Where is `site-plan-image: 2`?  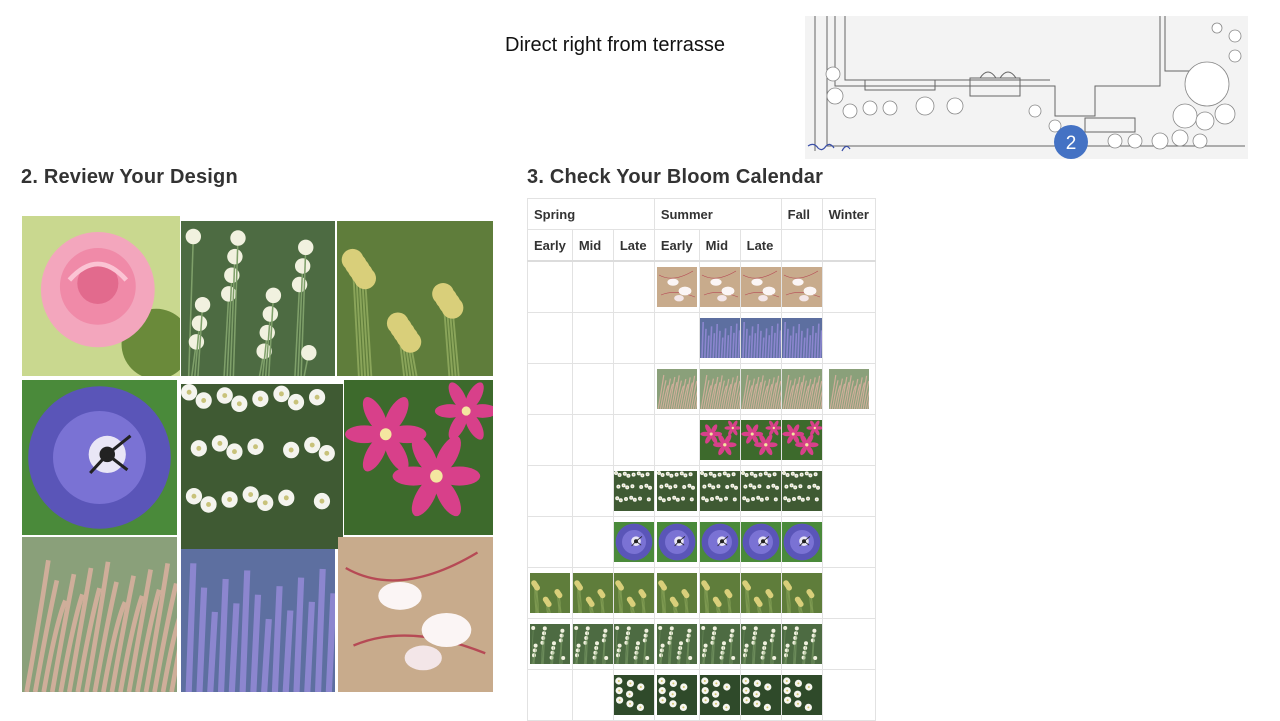
site-plan-image: 2 is located at coordinates (1026, 87).